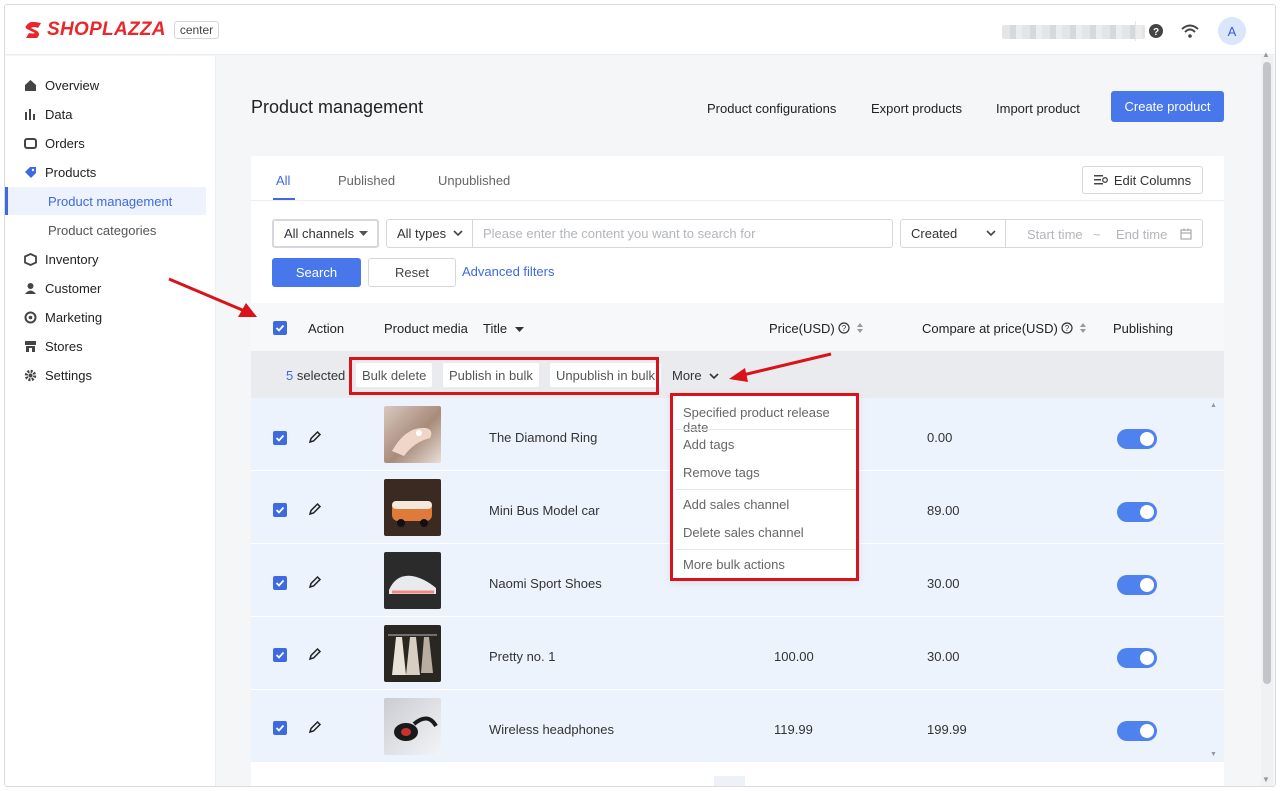 The height and width of the screenshot is (791, 1280). I want to click on product-title: Mini Bus Model car, so click(544, 510).